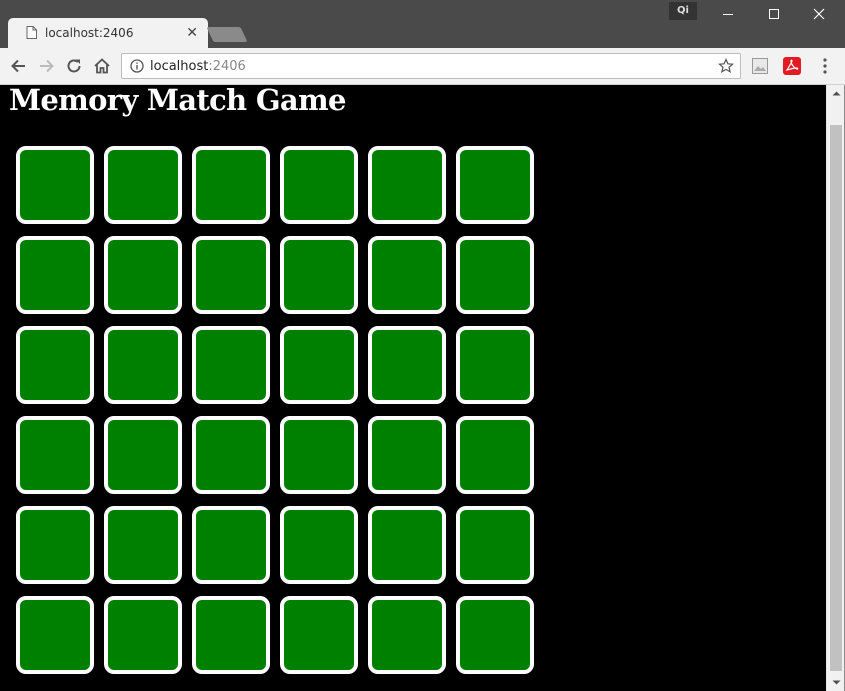  I want to click on maximize-icon, so click(774, 14).